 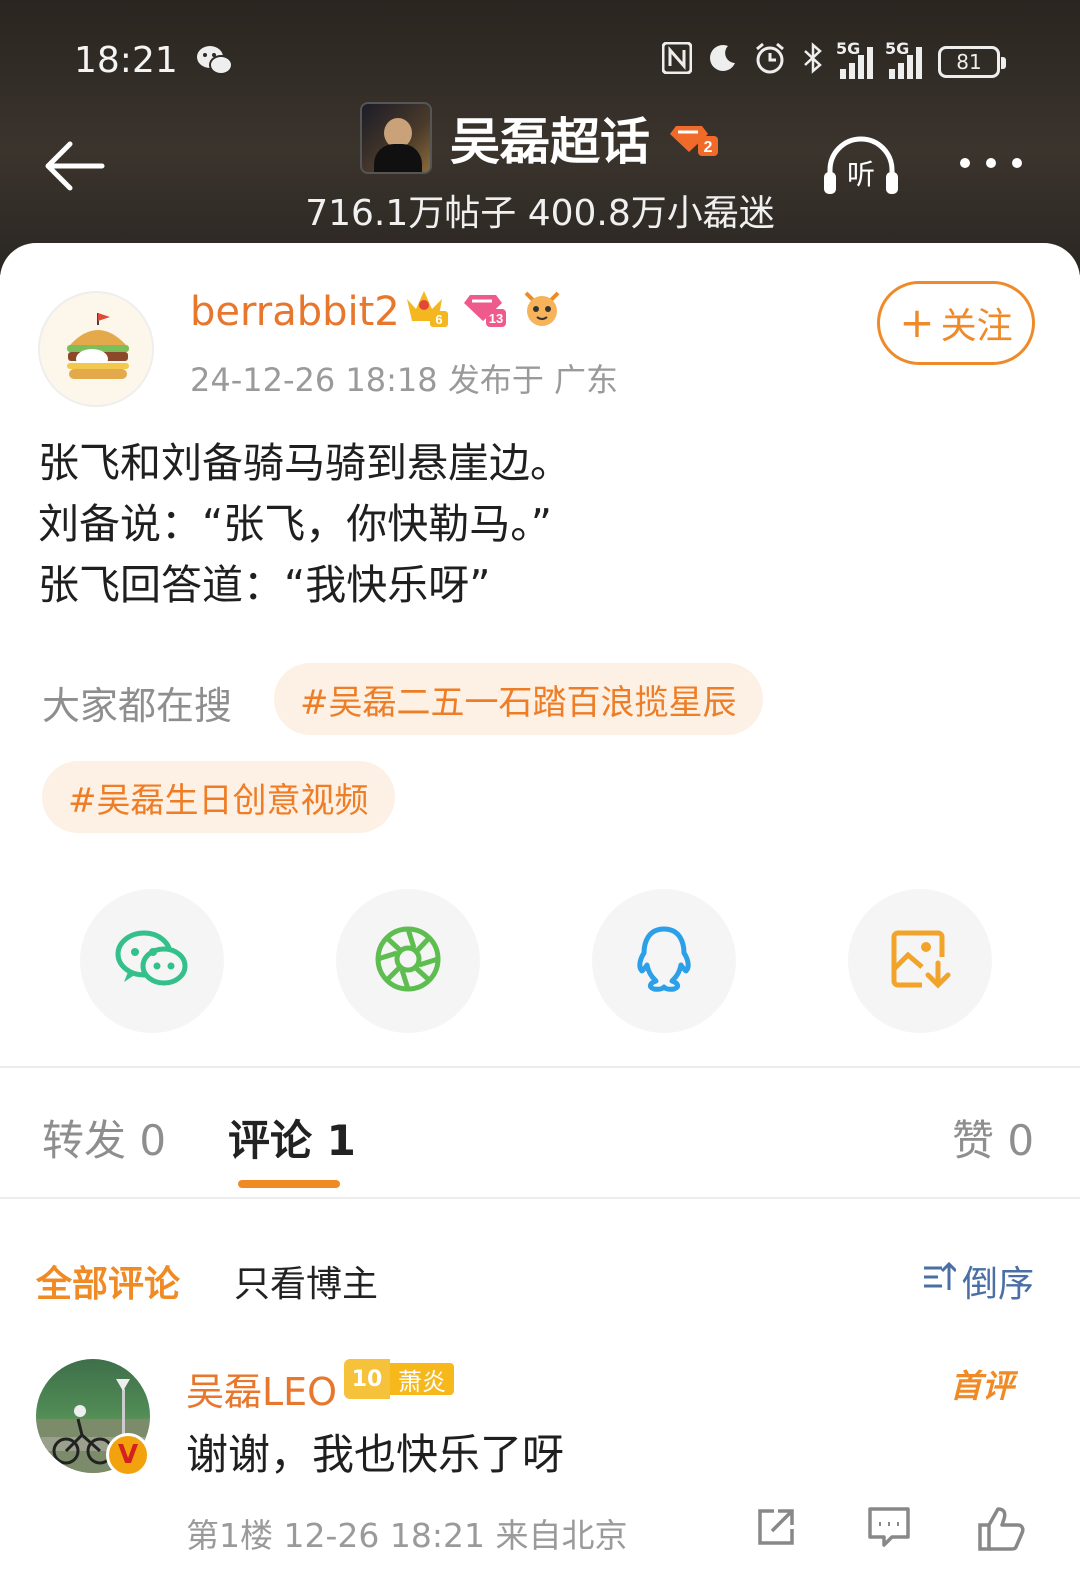 What do you see at coordinates (218, 797) in the screenshot?
I see `trending-tag: #吴磊生日创意视频` at bounding box center [218, 797].